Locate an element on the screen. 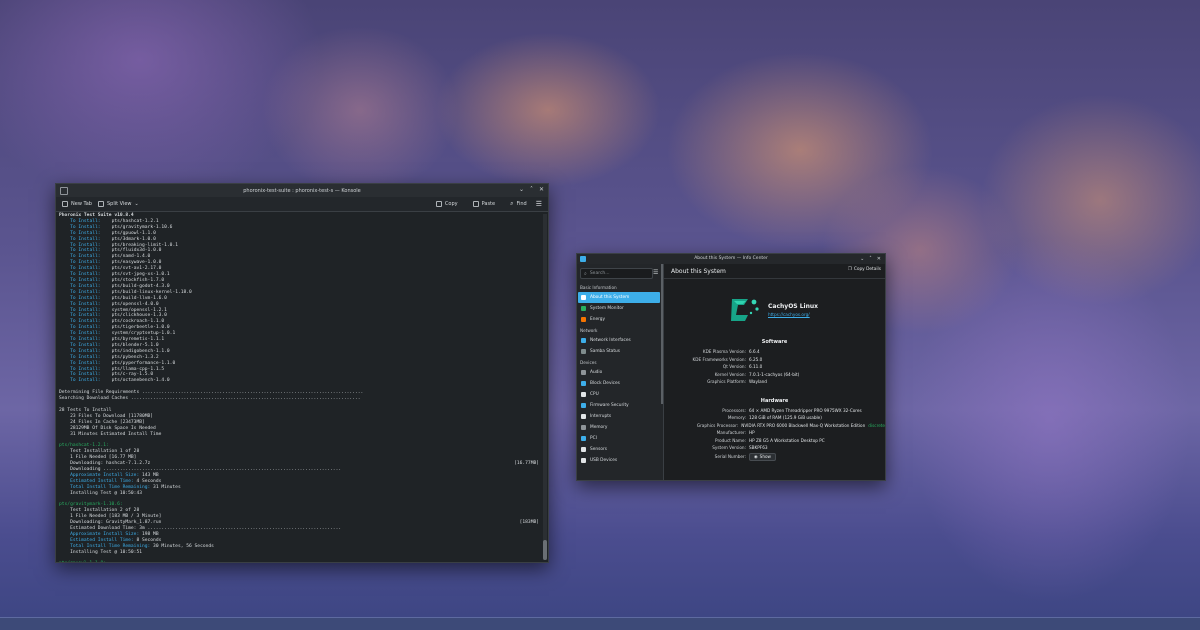 This screenshot has width=1200, height=630. sidebar-item-memory: Memory is located at coordinates (619, 427).